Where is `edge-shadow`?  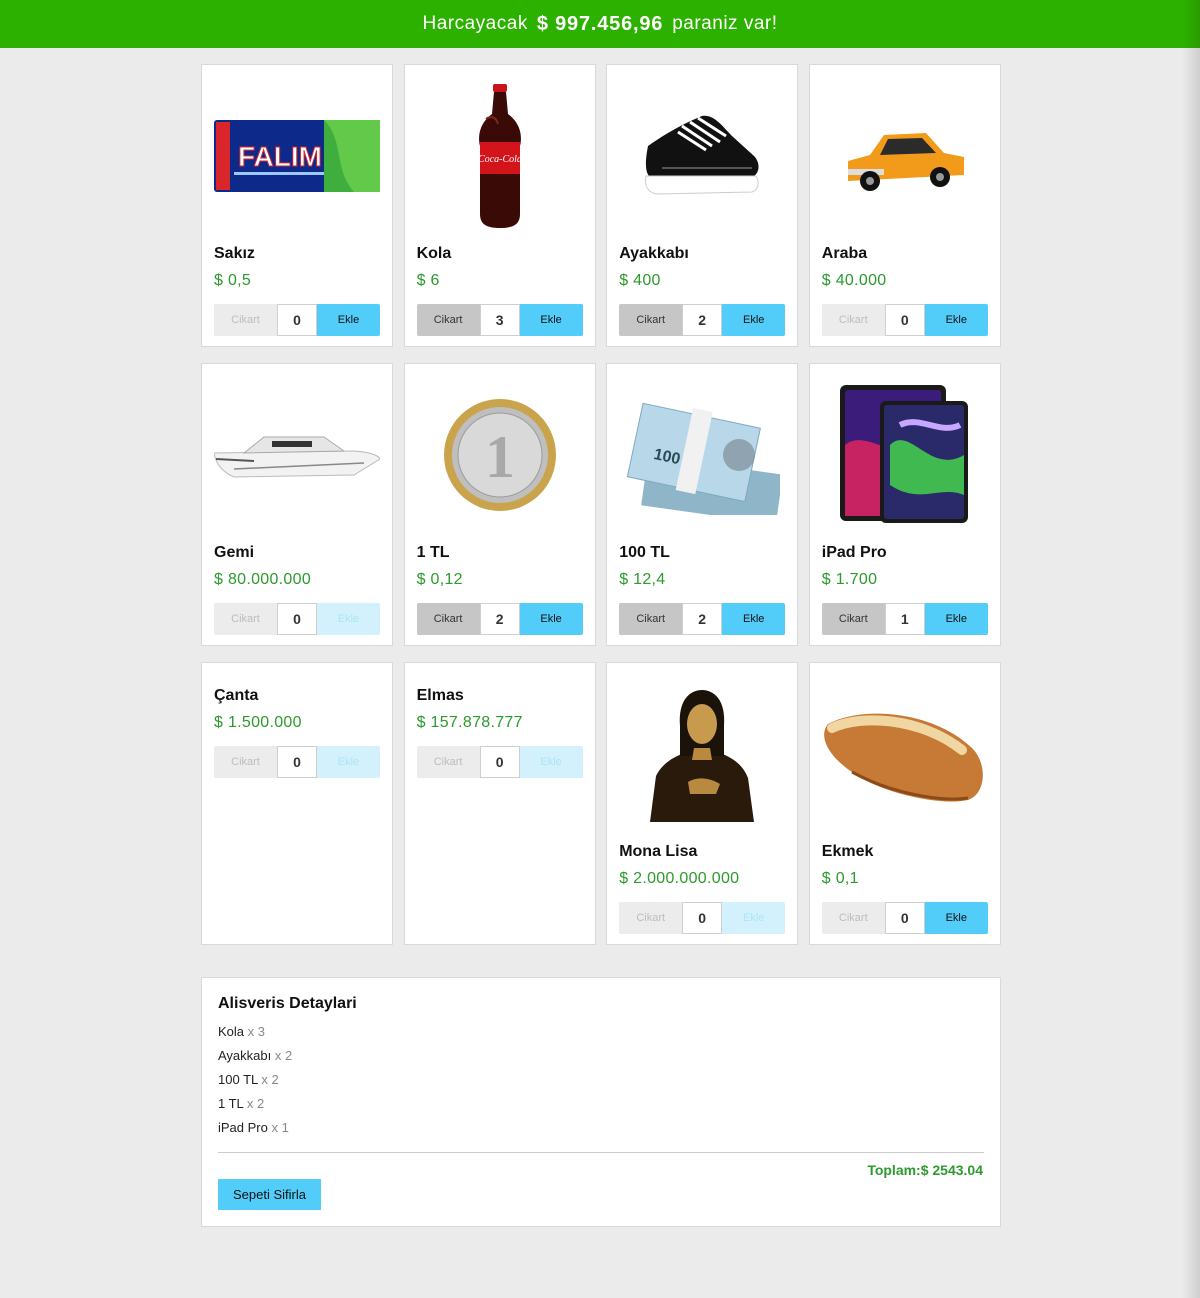 edge-shadow is located at coordinates (1191, 649).